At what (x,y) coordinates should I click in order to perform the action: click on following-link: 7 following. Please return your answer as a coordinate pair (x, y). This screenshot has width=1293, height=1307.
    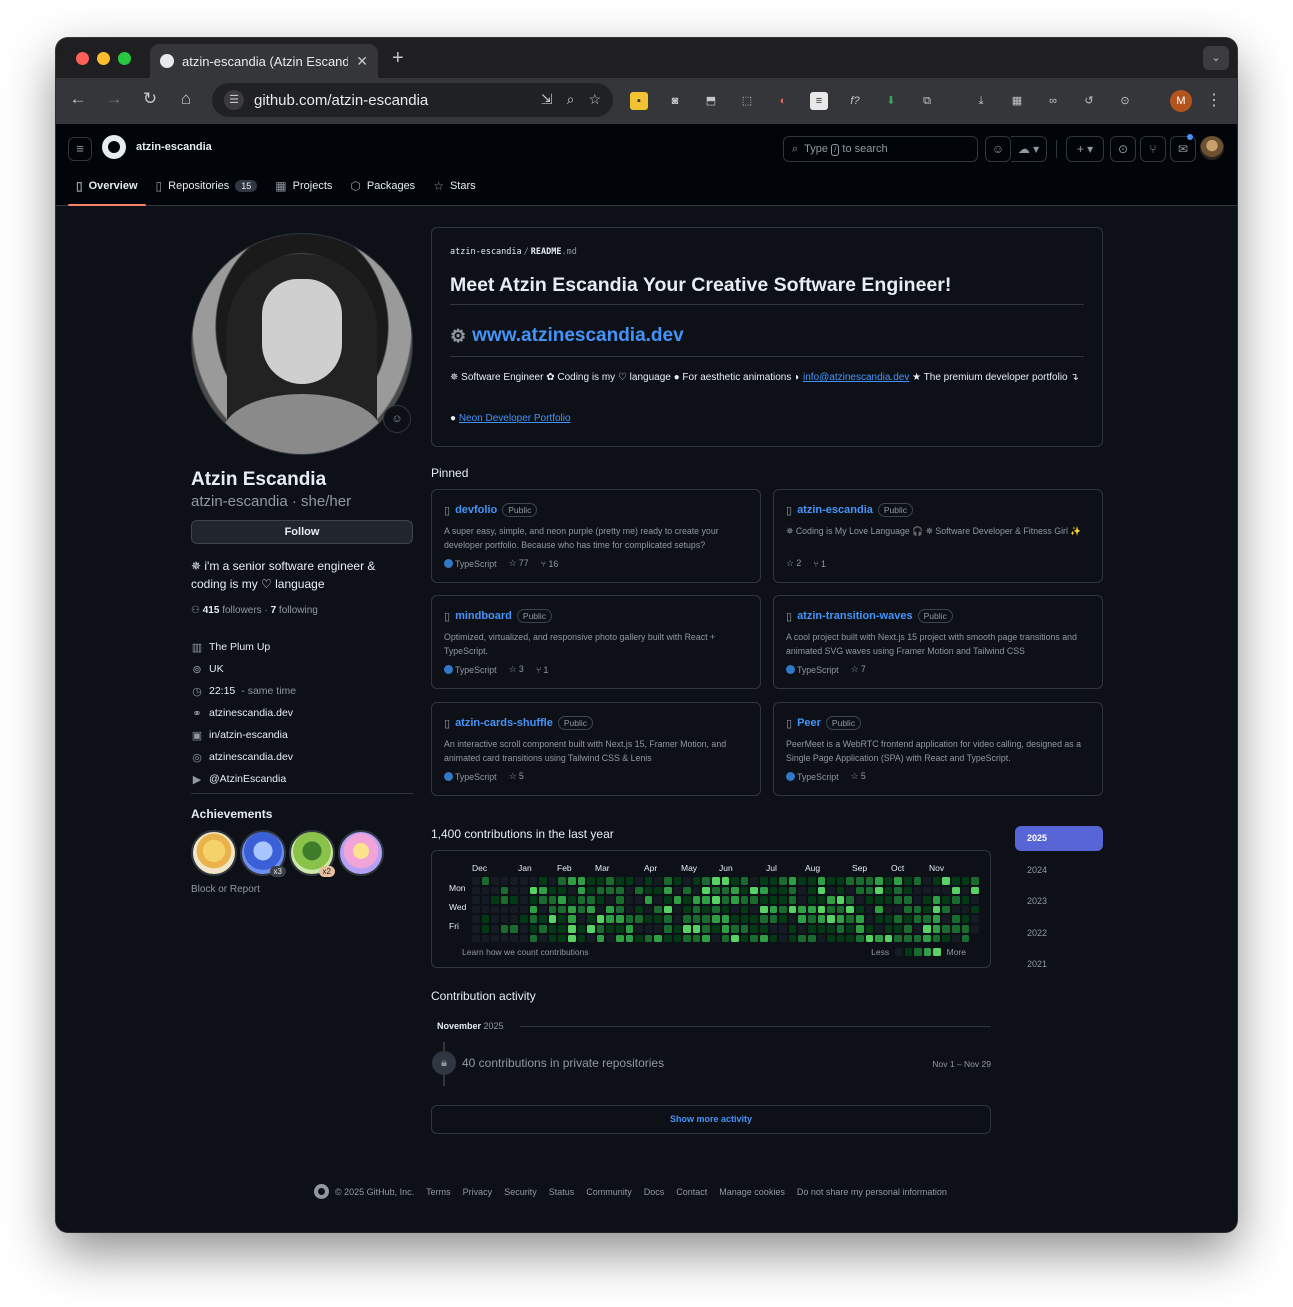
    Looking at the image, I should click on (294, 610).